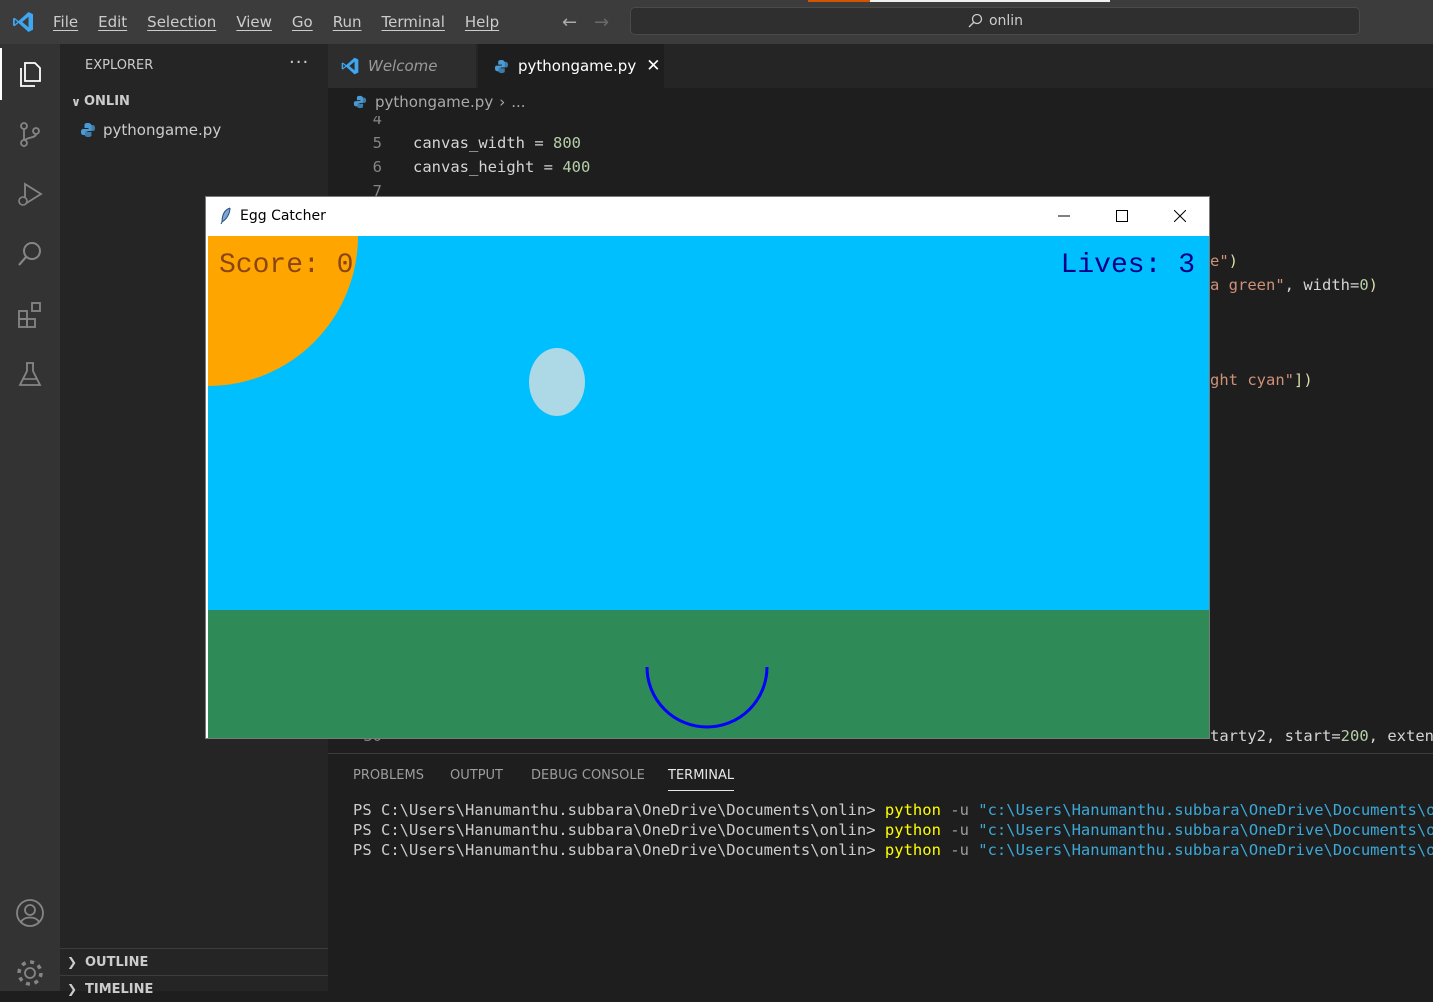 The width and height of the screenshot is (1433, 1002). I want to click on menu-file: File, so click(65, 22).